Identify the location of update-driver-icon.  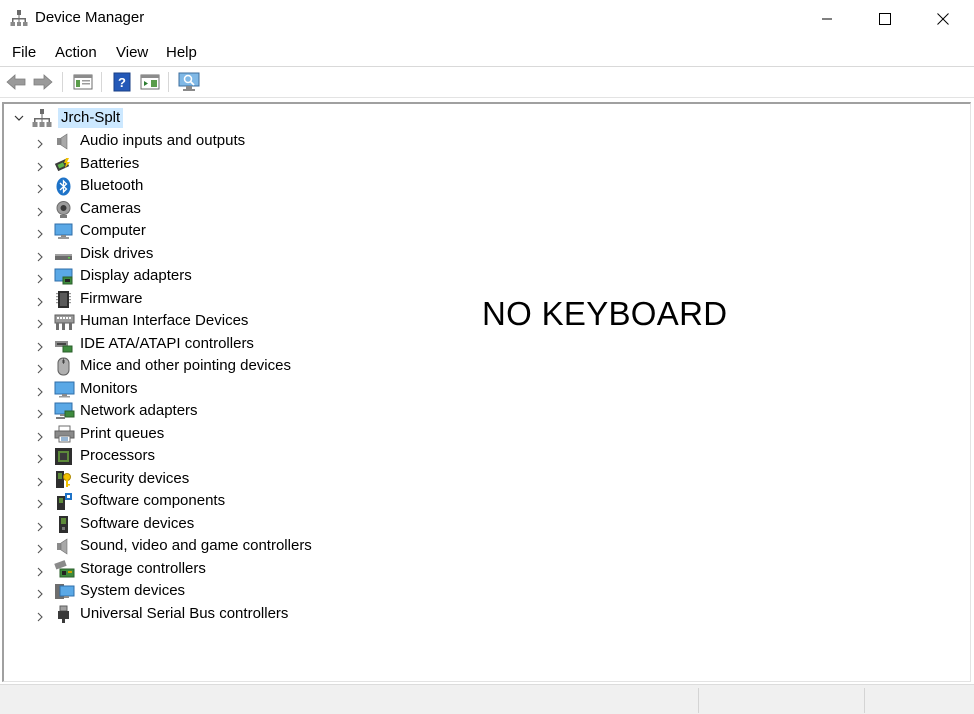
(150, 82).